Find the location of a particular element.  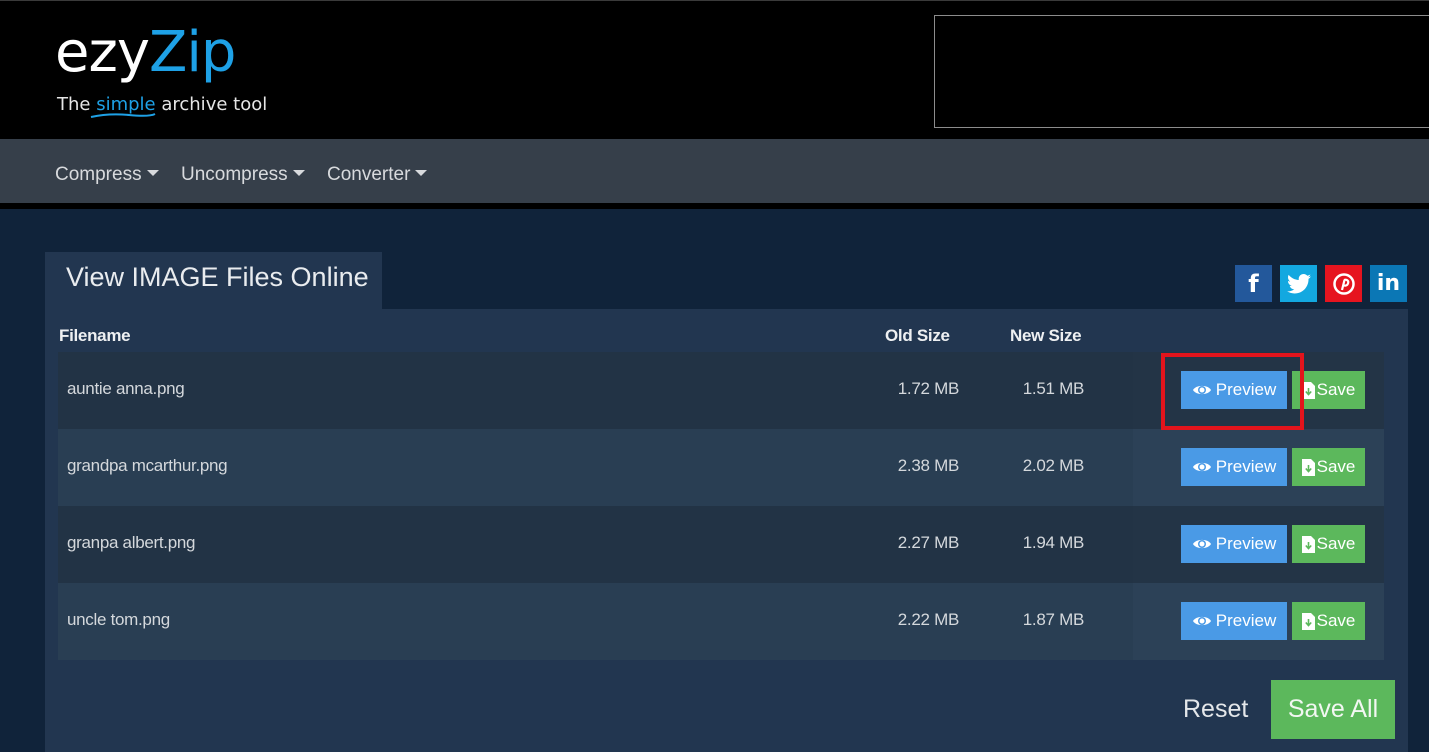

reset-button: Reset is located at coordinates (1215, 709).